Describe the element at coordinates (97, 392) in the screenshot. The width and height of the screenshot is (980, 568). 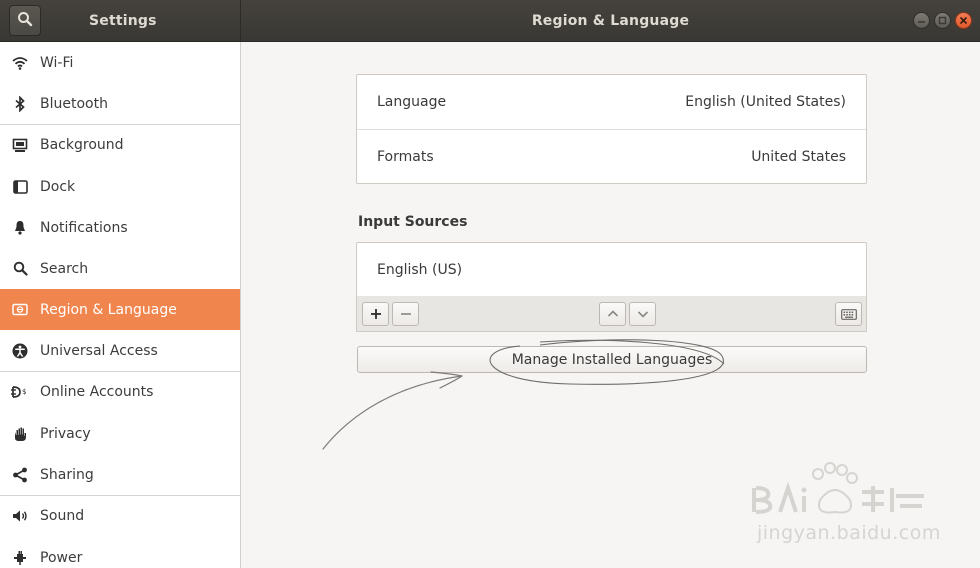
I see `sidebar-item-label: Online Accounts` at that location.